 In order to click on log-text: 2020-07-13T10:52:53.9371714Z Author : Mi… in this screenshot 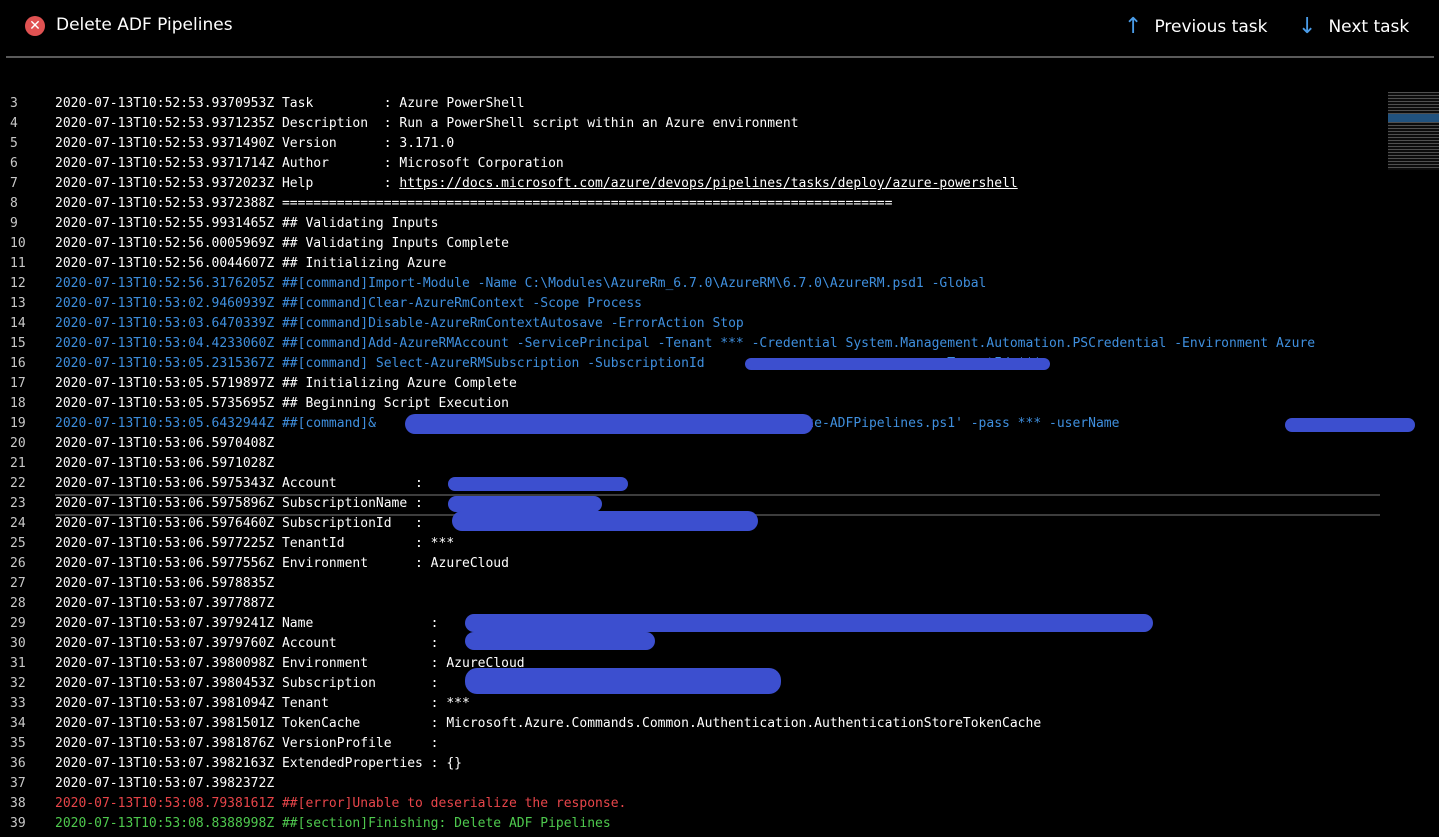, I will do `click(309, 163)`.